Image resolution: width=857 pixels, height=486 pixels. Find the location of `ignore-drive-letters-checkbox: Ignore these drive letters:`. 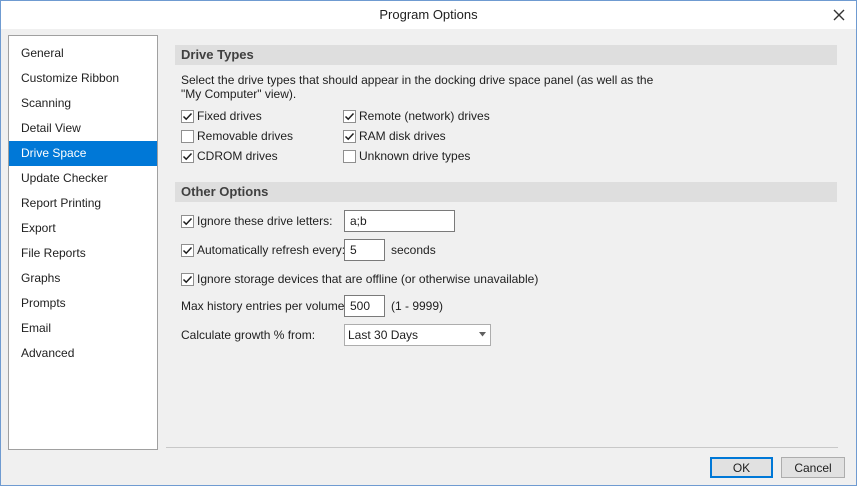

ignore-drive-letters-checkbox: Ignore these drive letters: is located at coordinates (256, 221).